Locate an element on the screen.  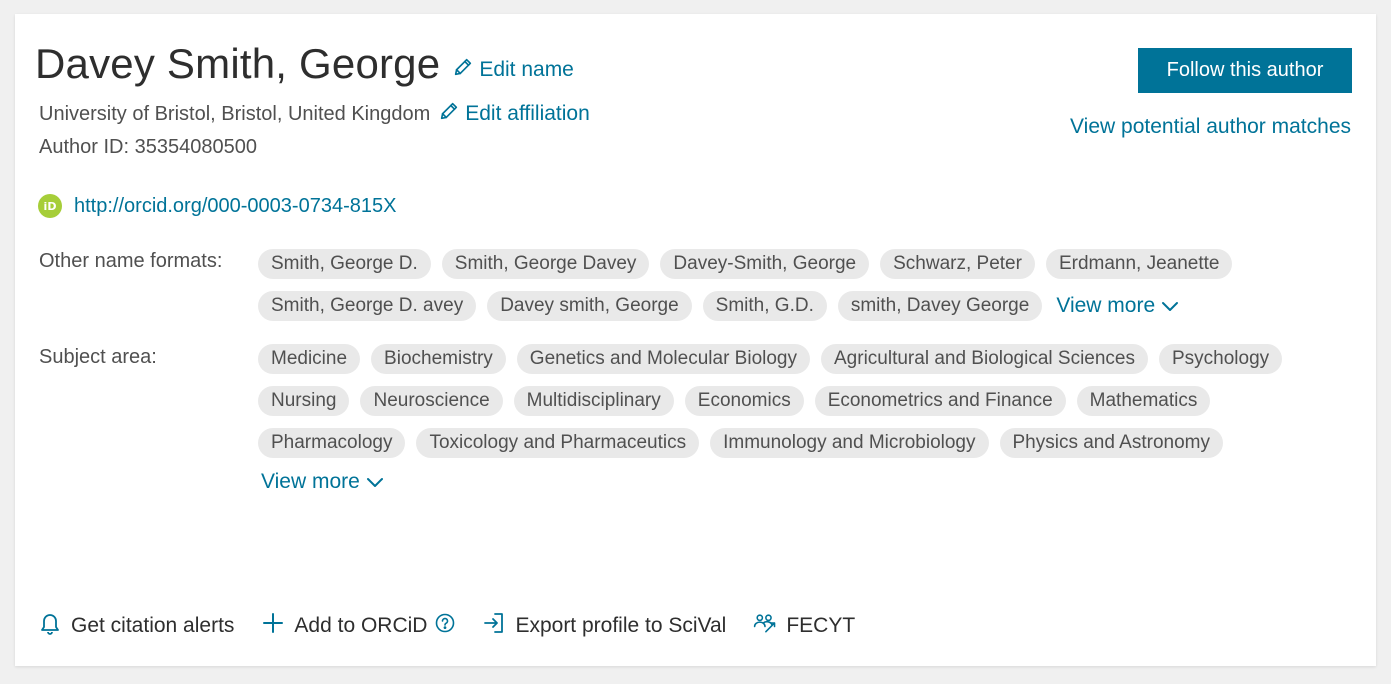
author-id: Author ID: 35354080500 is located at coordinates (148, 147).